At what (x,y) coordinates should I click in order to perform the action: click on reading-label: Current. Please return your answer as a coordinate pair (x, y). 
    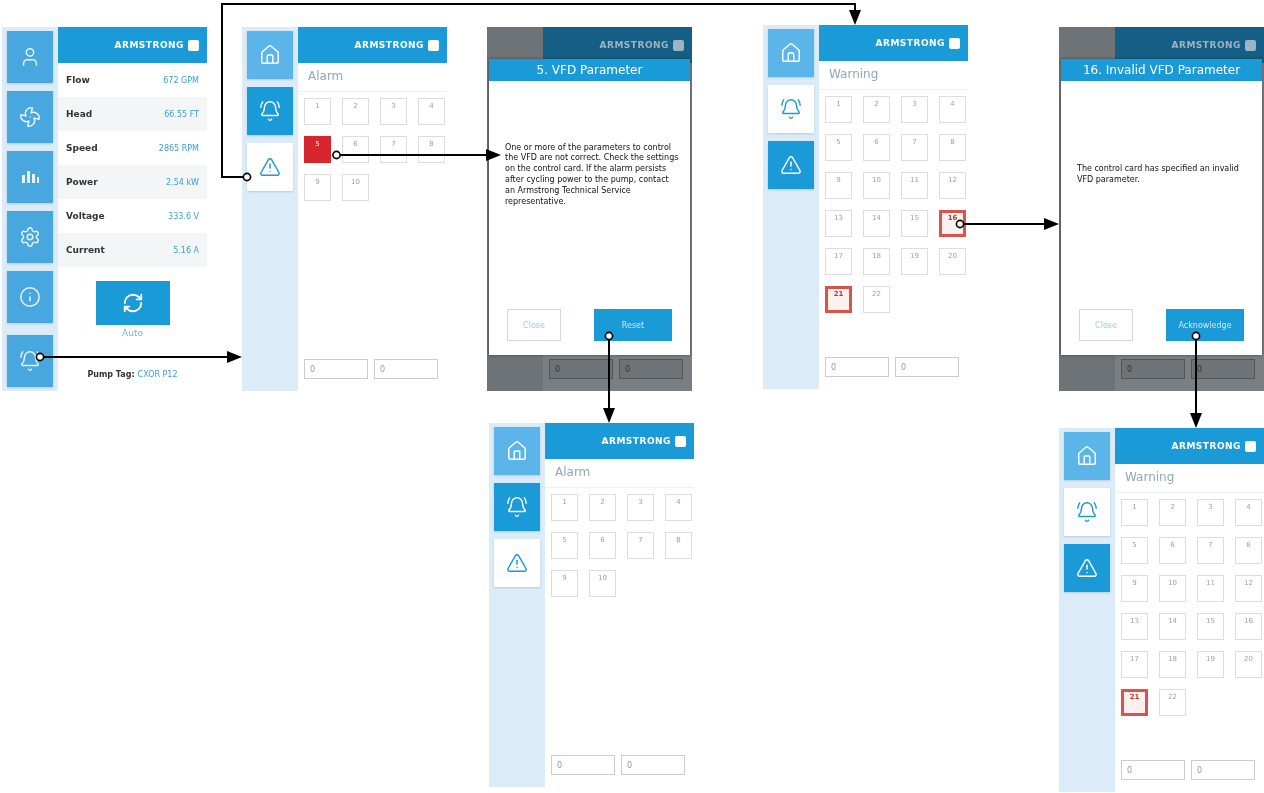
    Looking at the image, I should click on (85, 250).